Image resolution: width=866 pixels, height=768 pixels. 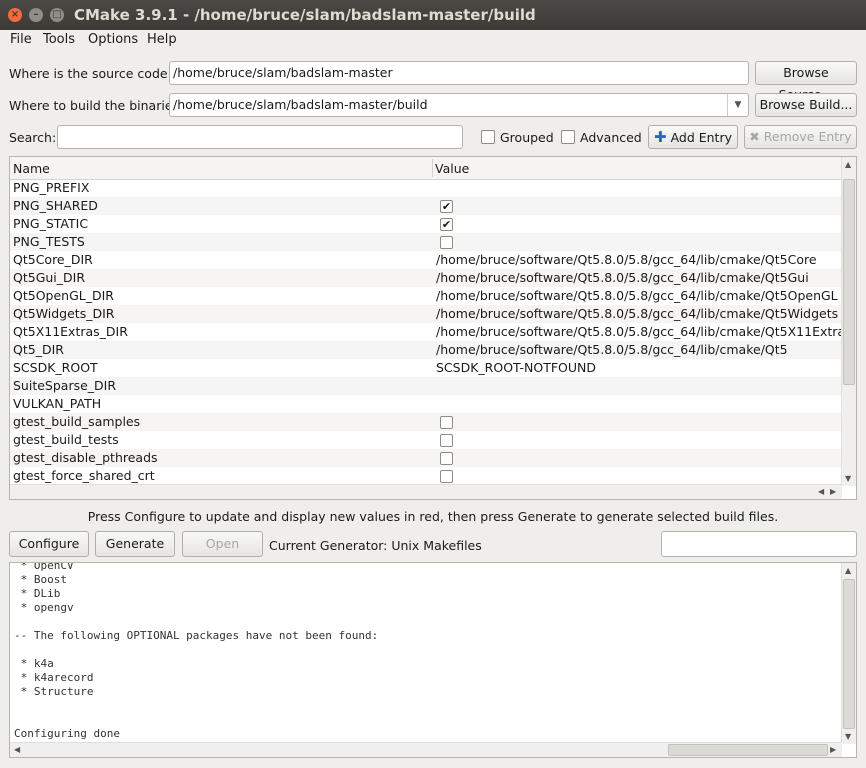 What do you see at coordinates (527, 137) in the screenshot?
I see `grouped-label: Grouped` at bounding box center [527, 137].